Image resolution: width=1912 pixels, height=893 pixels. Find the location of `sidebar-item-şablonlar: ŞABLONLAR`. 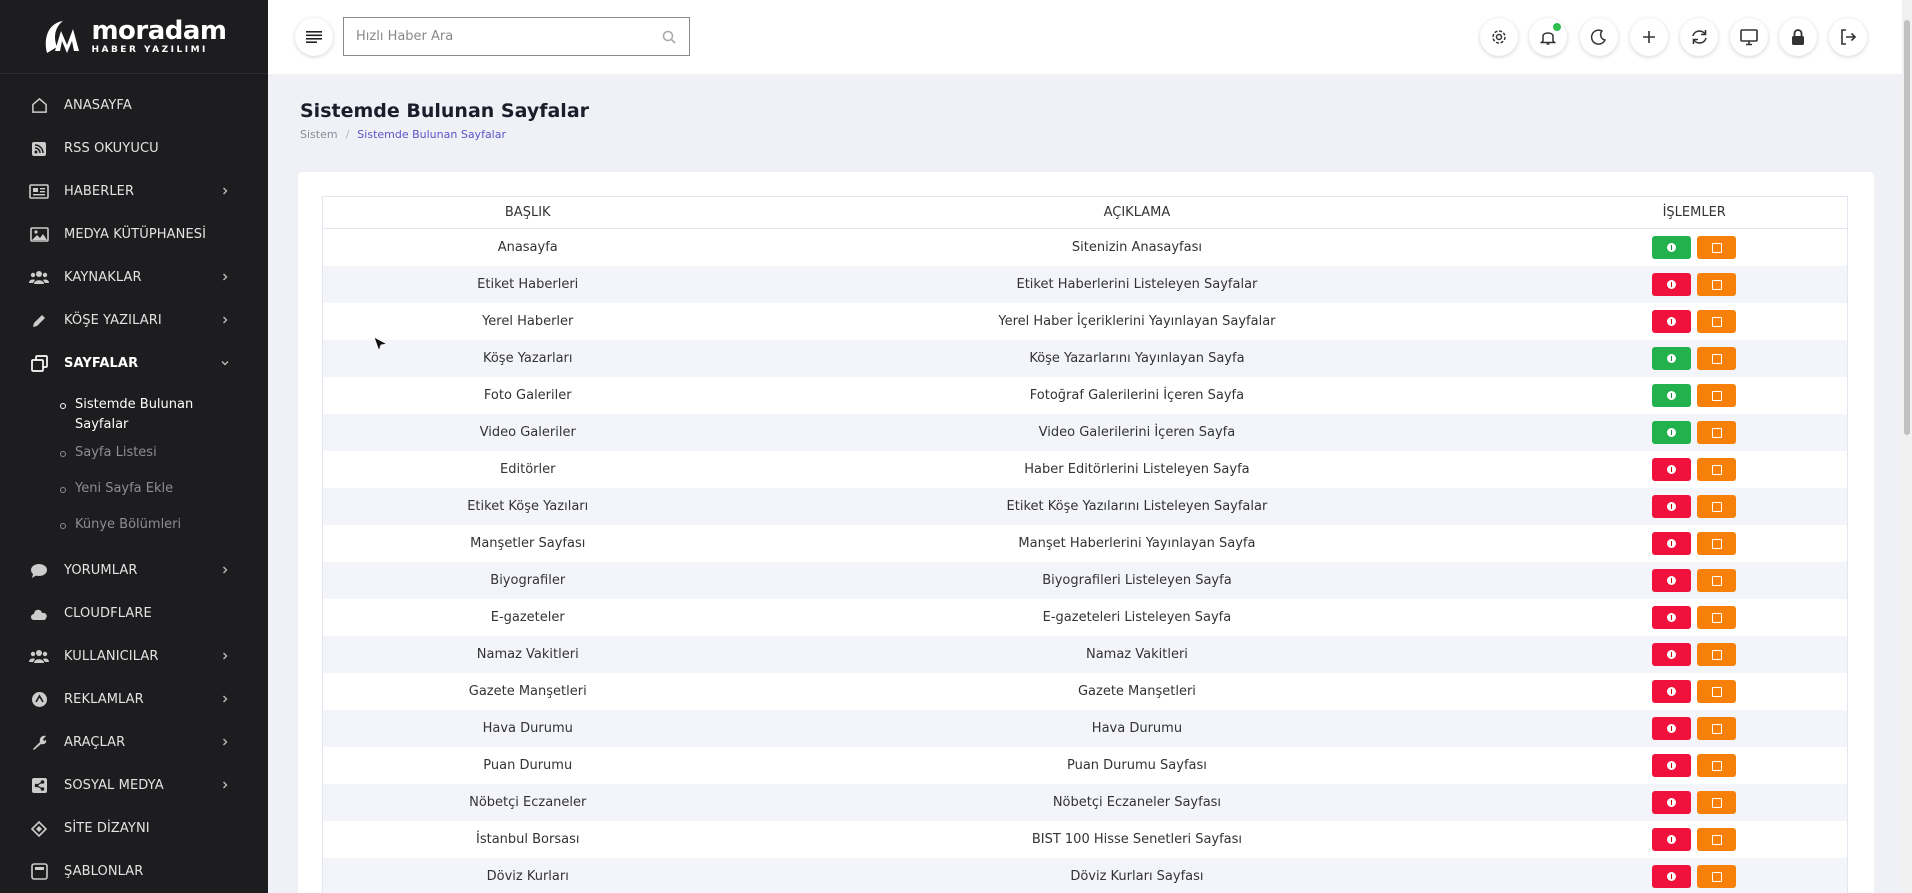

sidebar-item-şablonlar: ŞABLONLAR is located at coordinates (134, 871).